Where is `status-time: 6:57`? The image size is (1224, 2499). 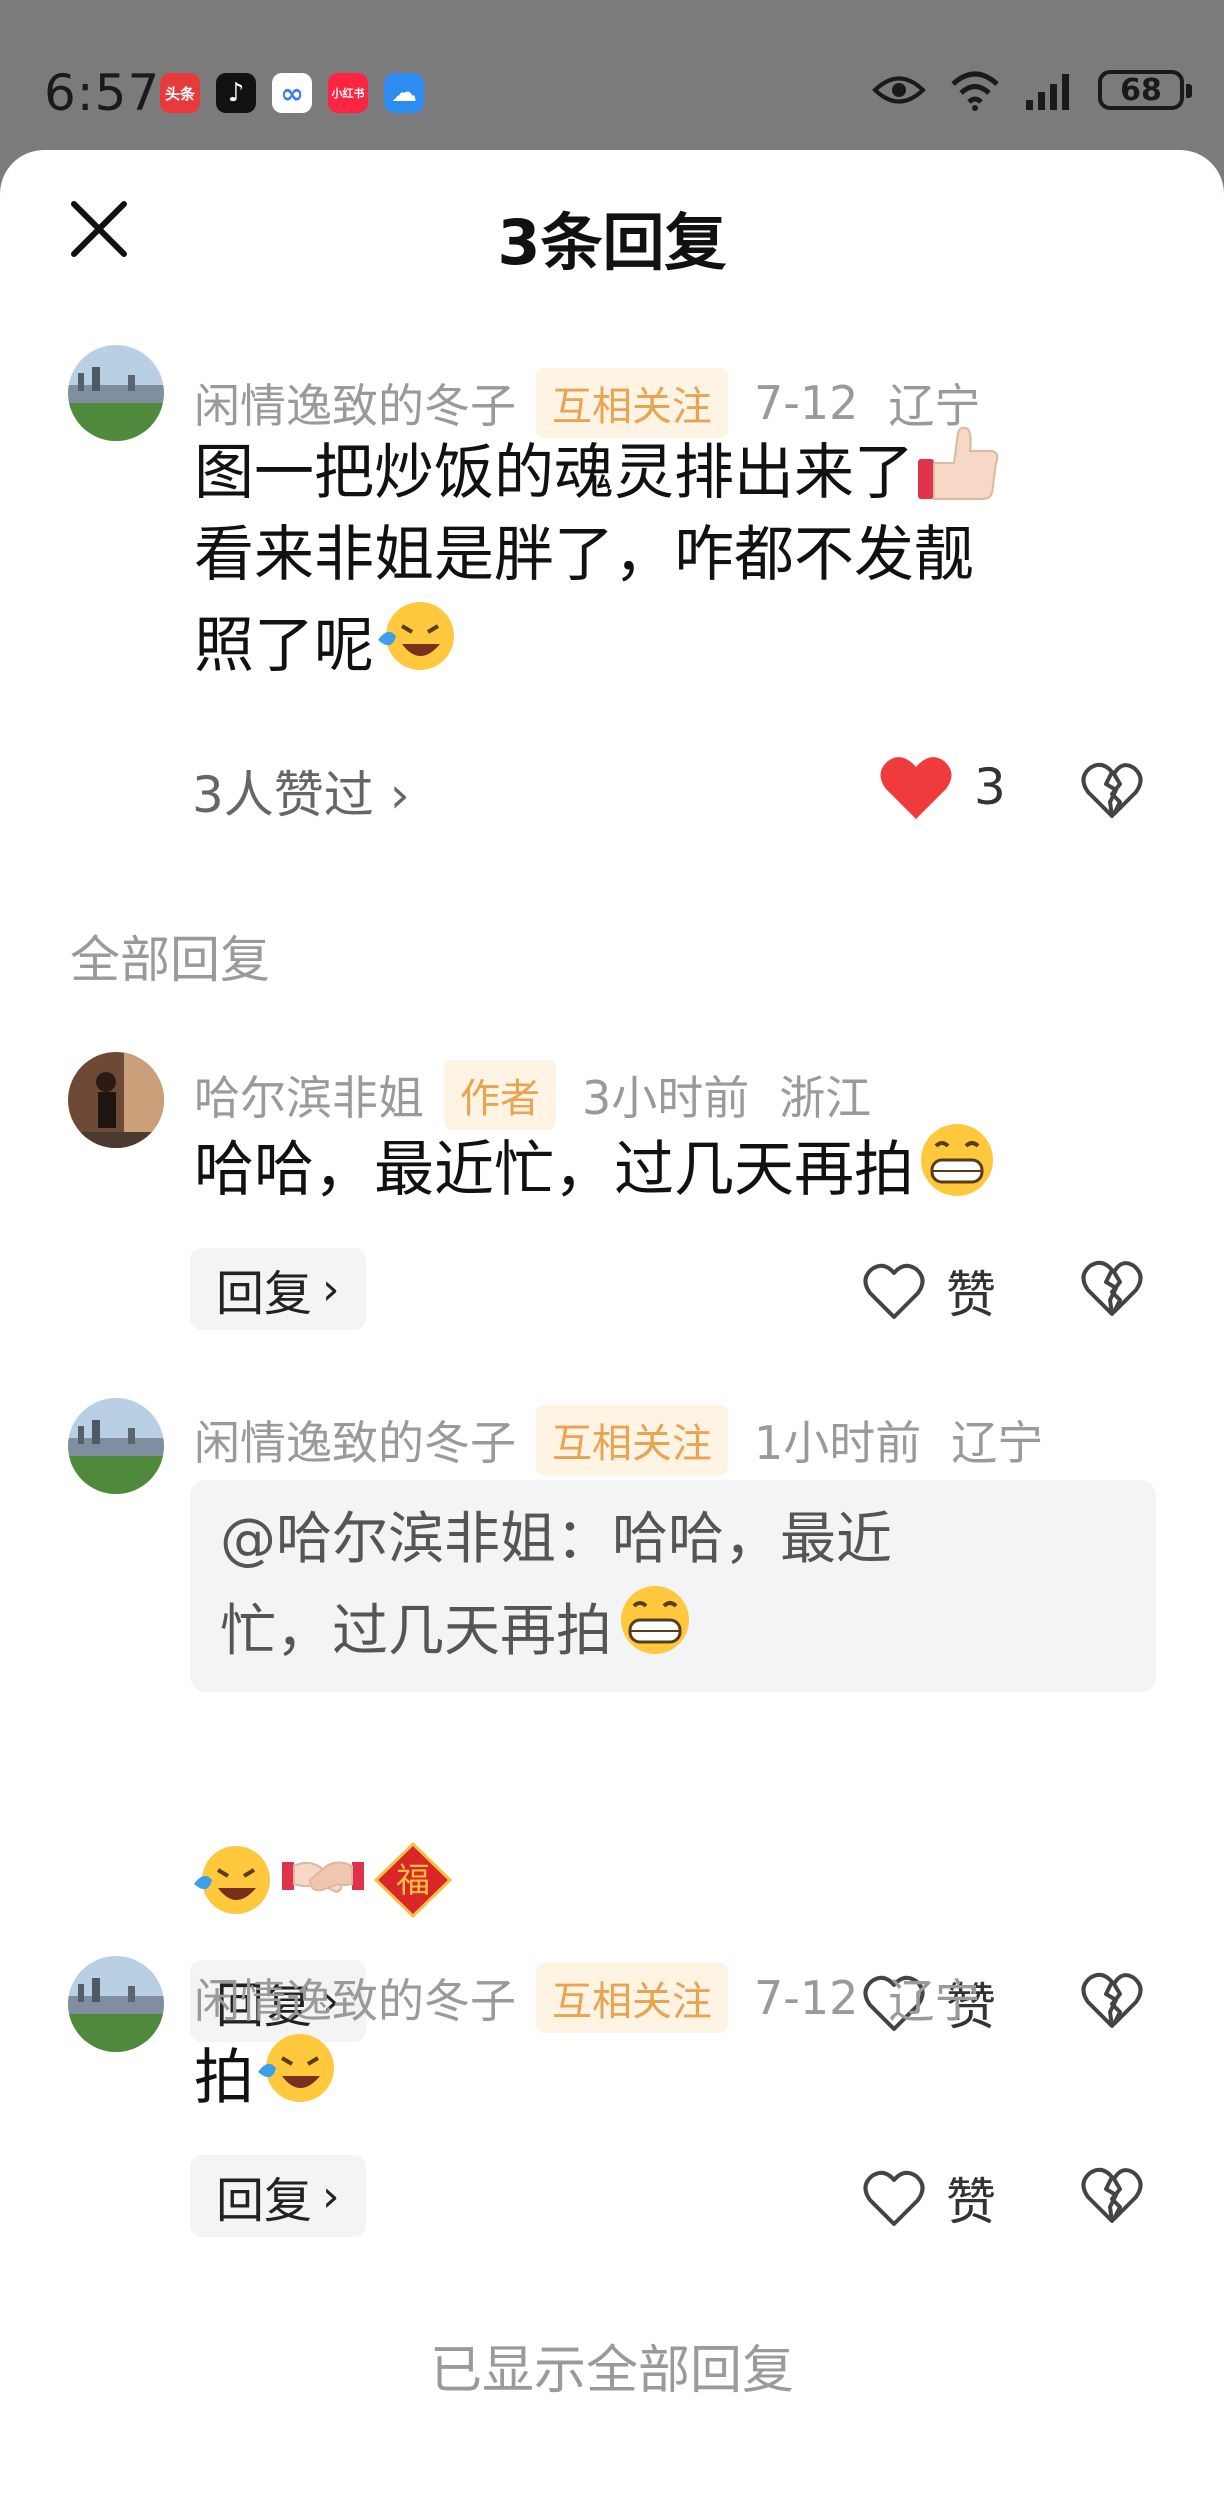 status-time: 6:57 is located at coordinates (102, 93).